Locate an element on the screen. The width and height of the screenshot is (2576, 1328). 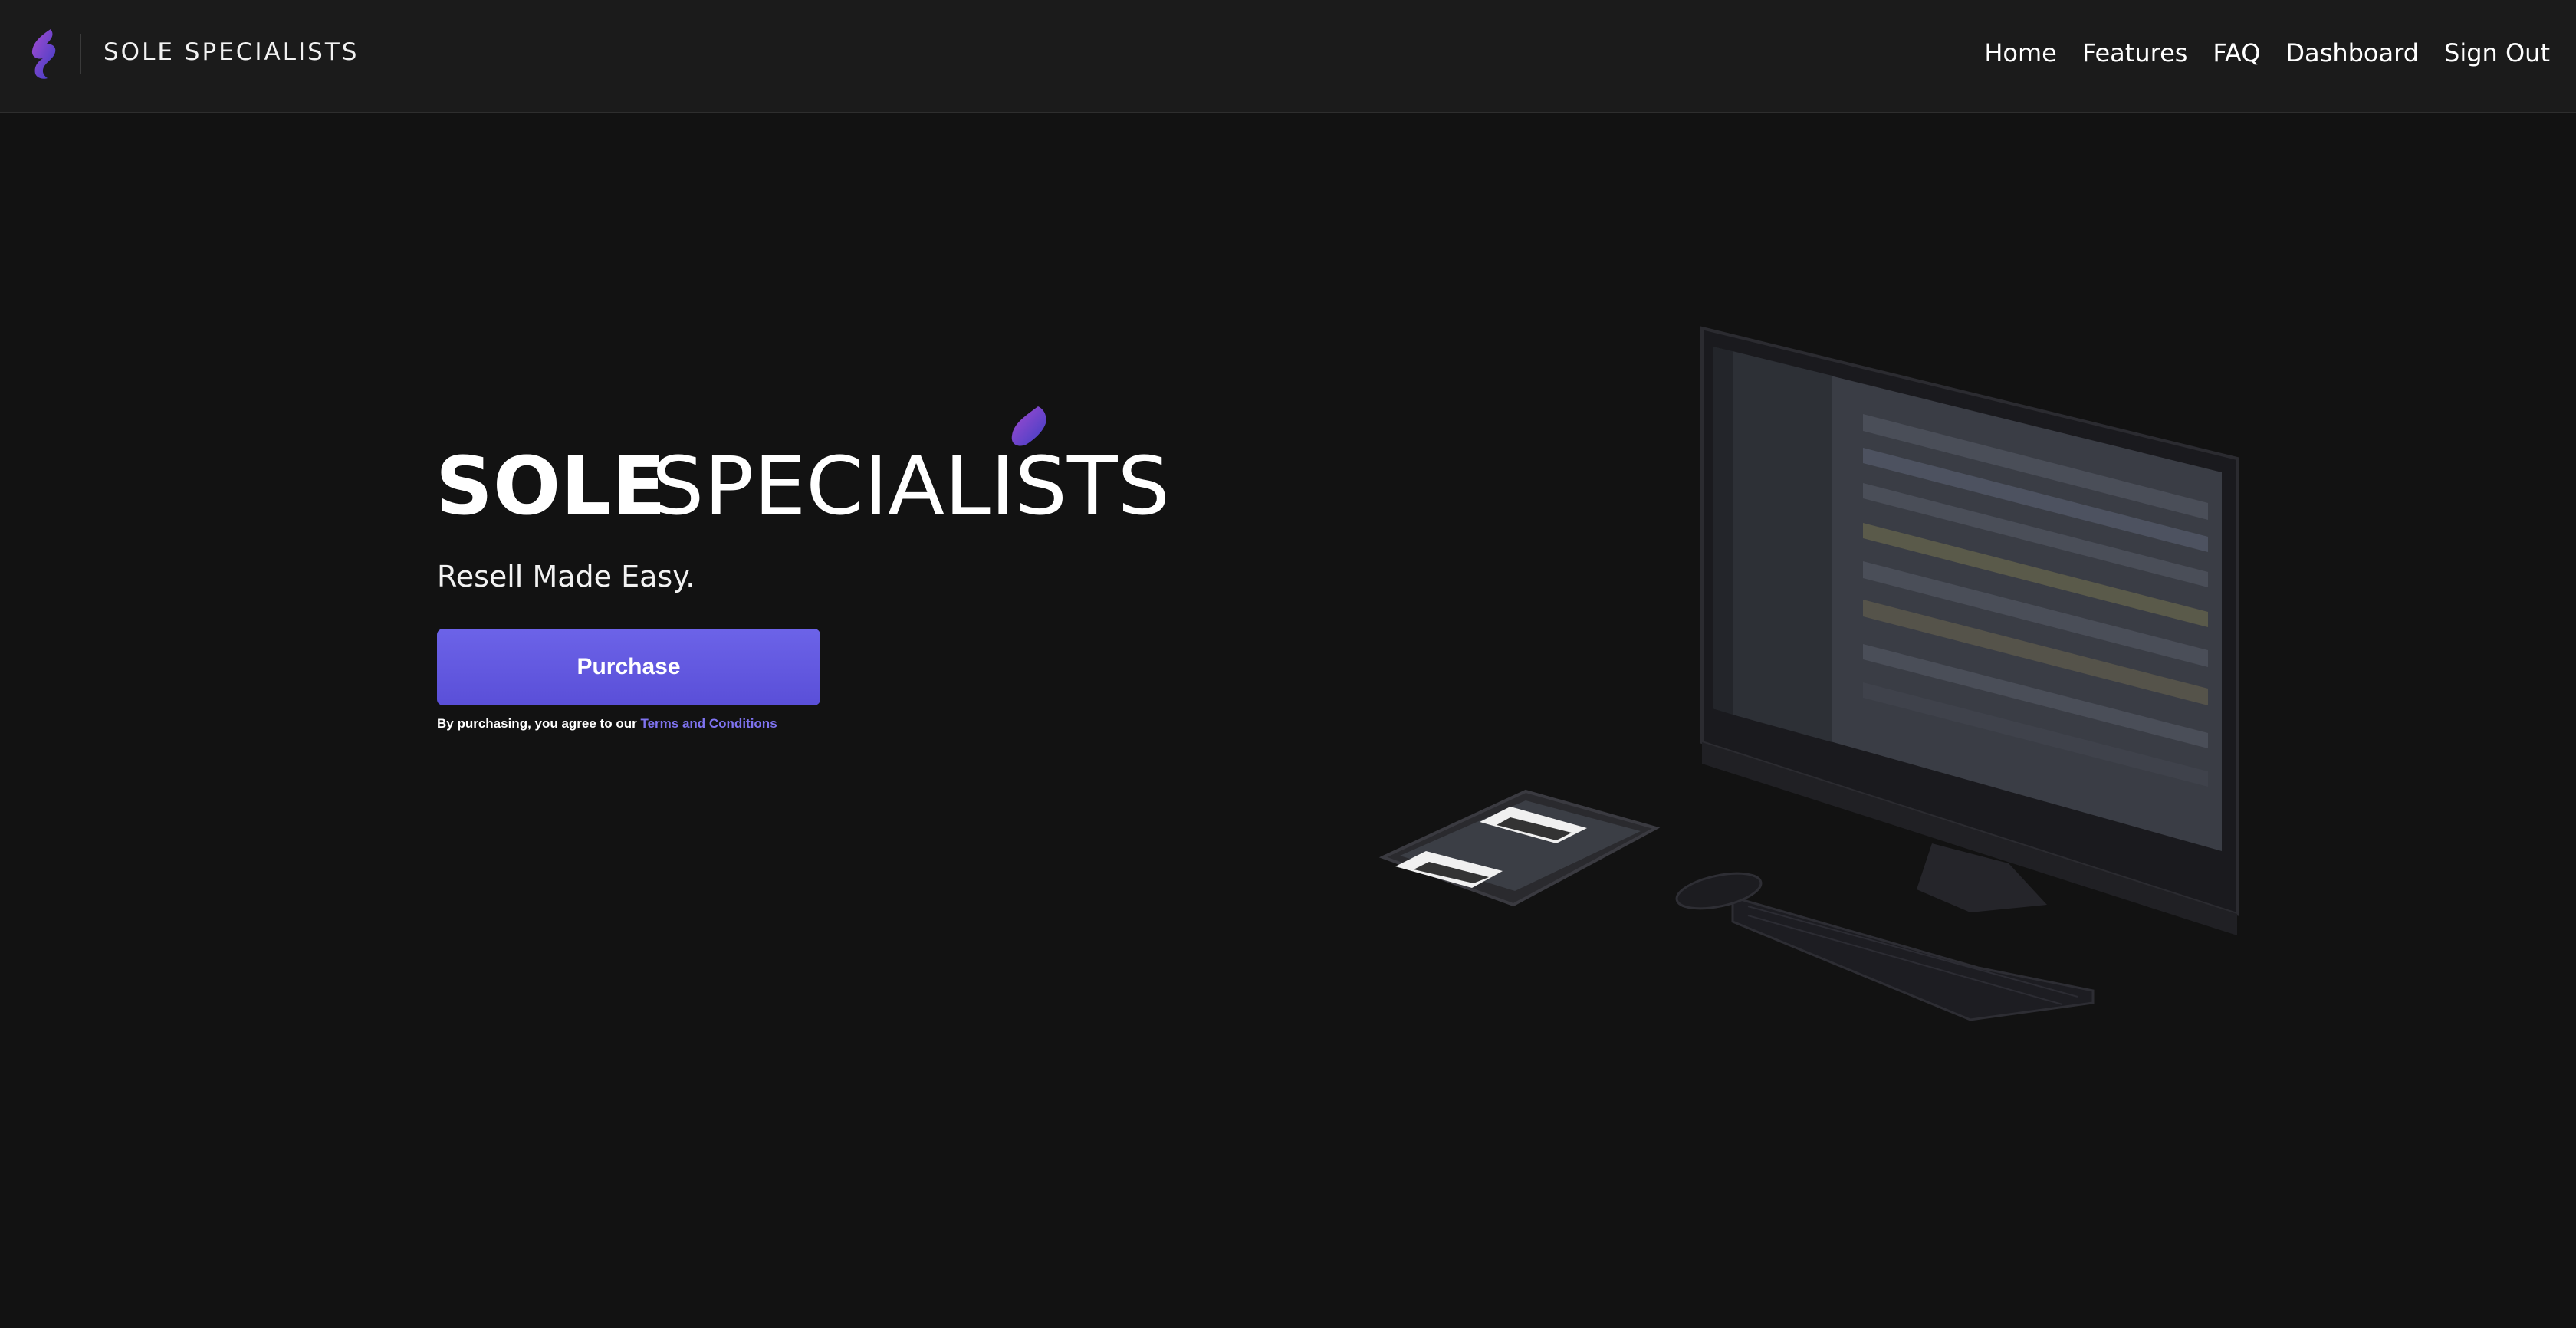
nav-sign-out-link: Sign Out is located at coordinates (2497, 53).